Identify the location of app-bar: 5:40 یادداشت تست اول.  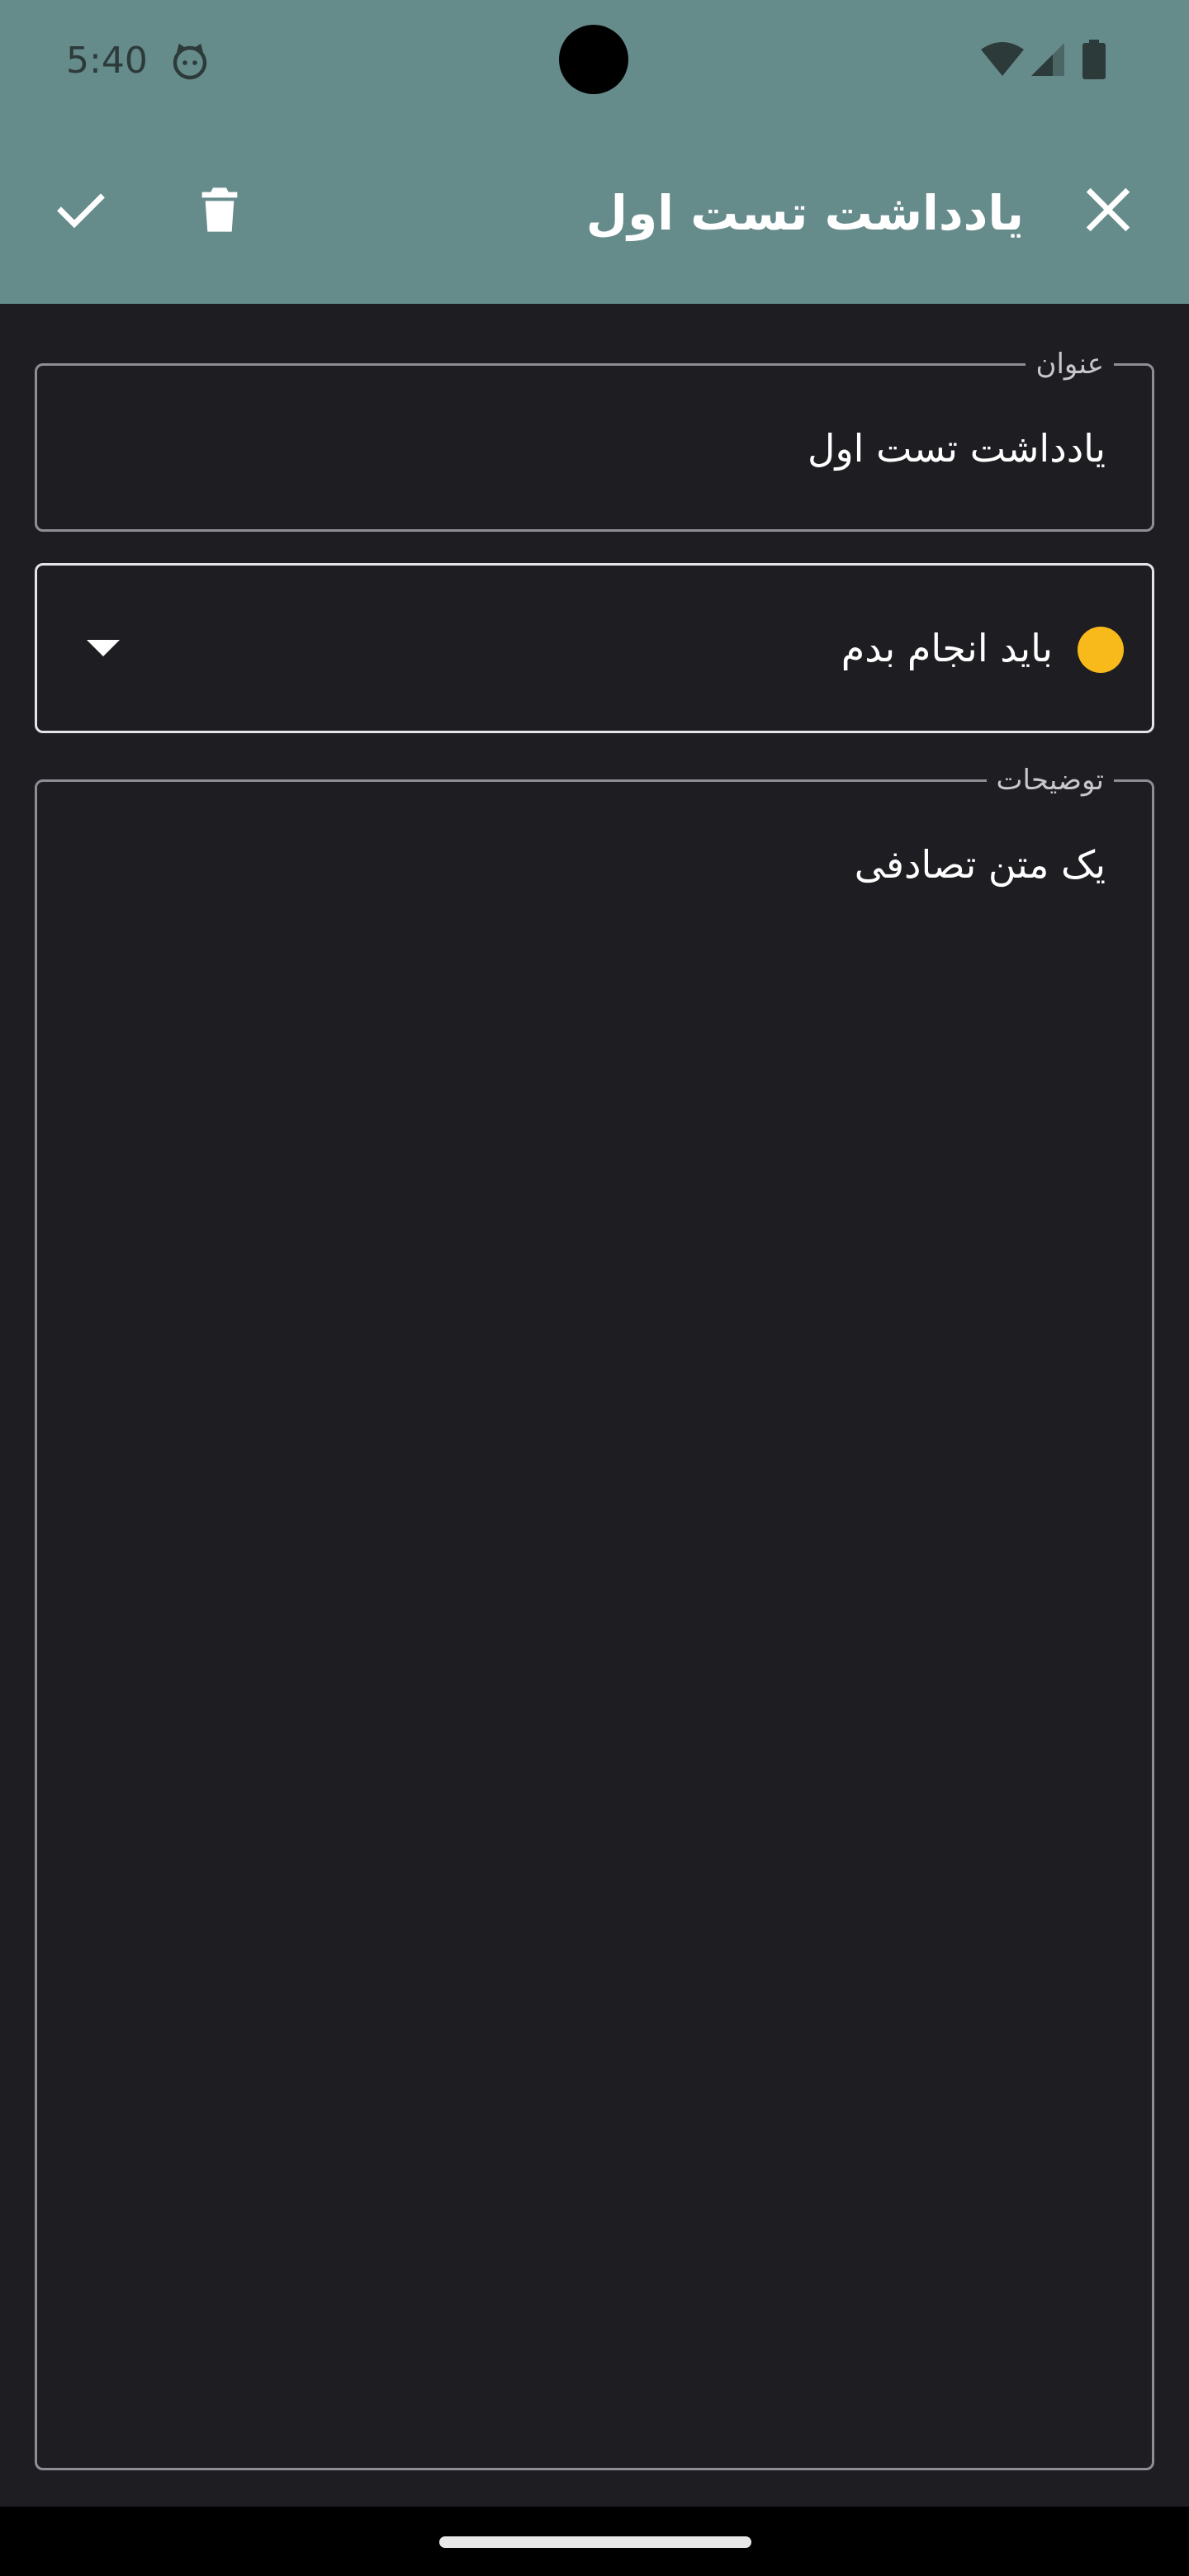
(594, 152).